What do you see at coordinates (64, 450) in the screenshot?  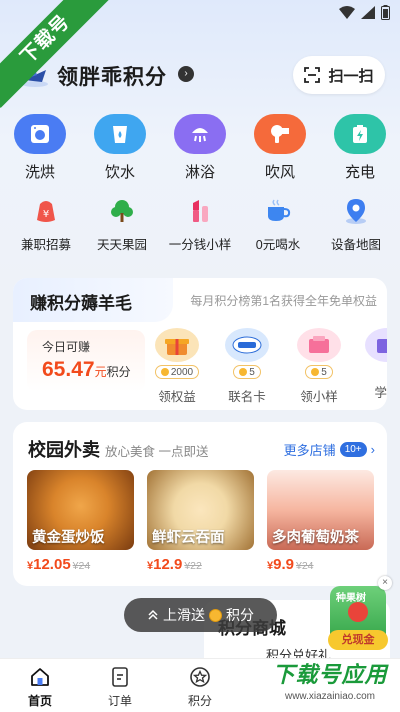 I see `delivery-title: 校园外卖` at bounding box center [64, 450].